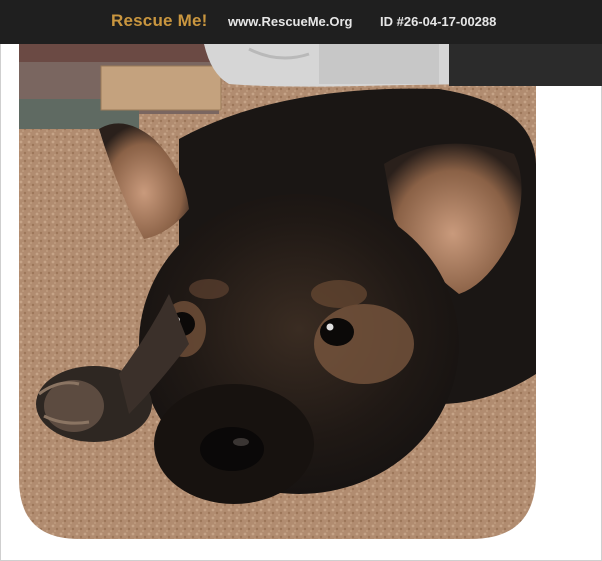 The width and height of the screenshot is (602, 561). Describe the element at coordinates (290, 21) in the screenshot. I see `site-url-link: www.RescueMe.Org` at that location.